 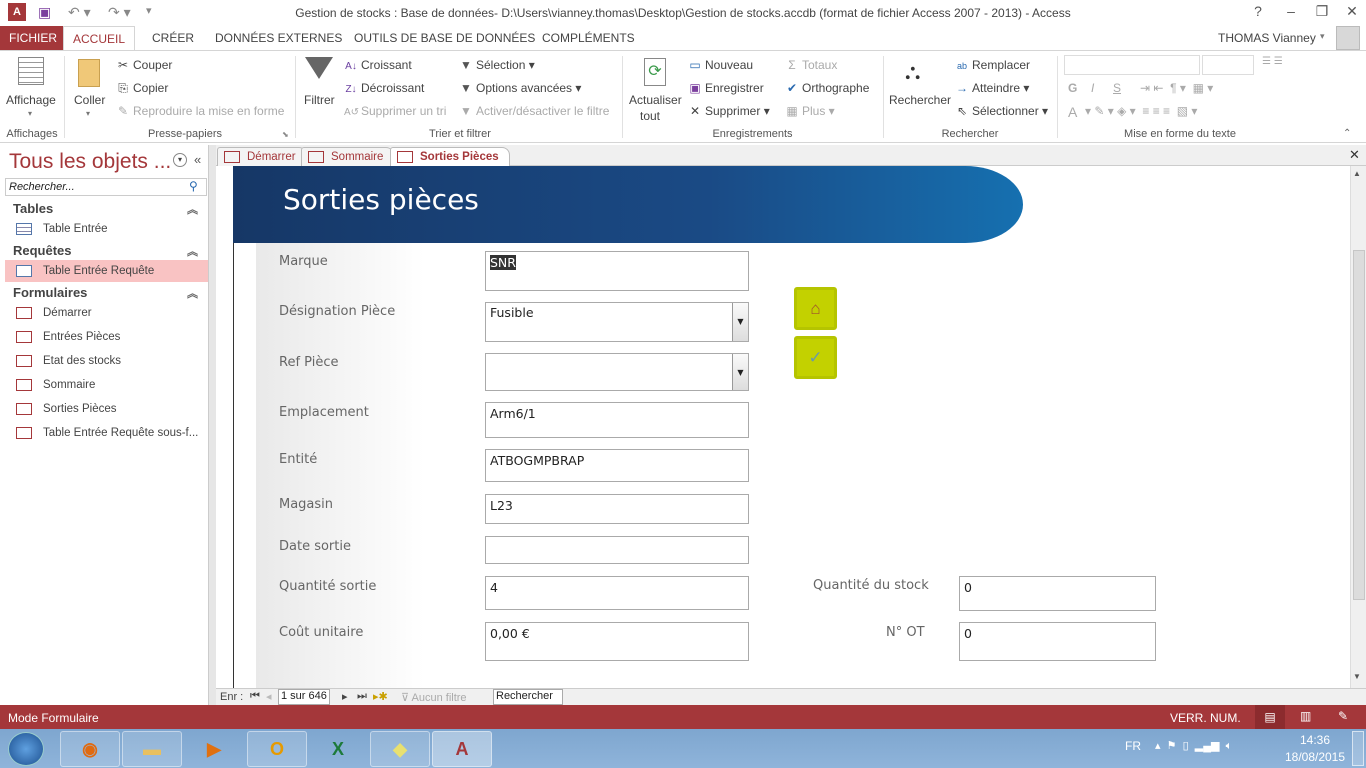 I want to click on nouveau-button: ▭ Nouveau, so click(x=720, y=65).